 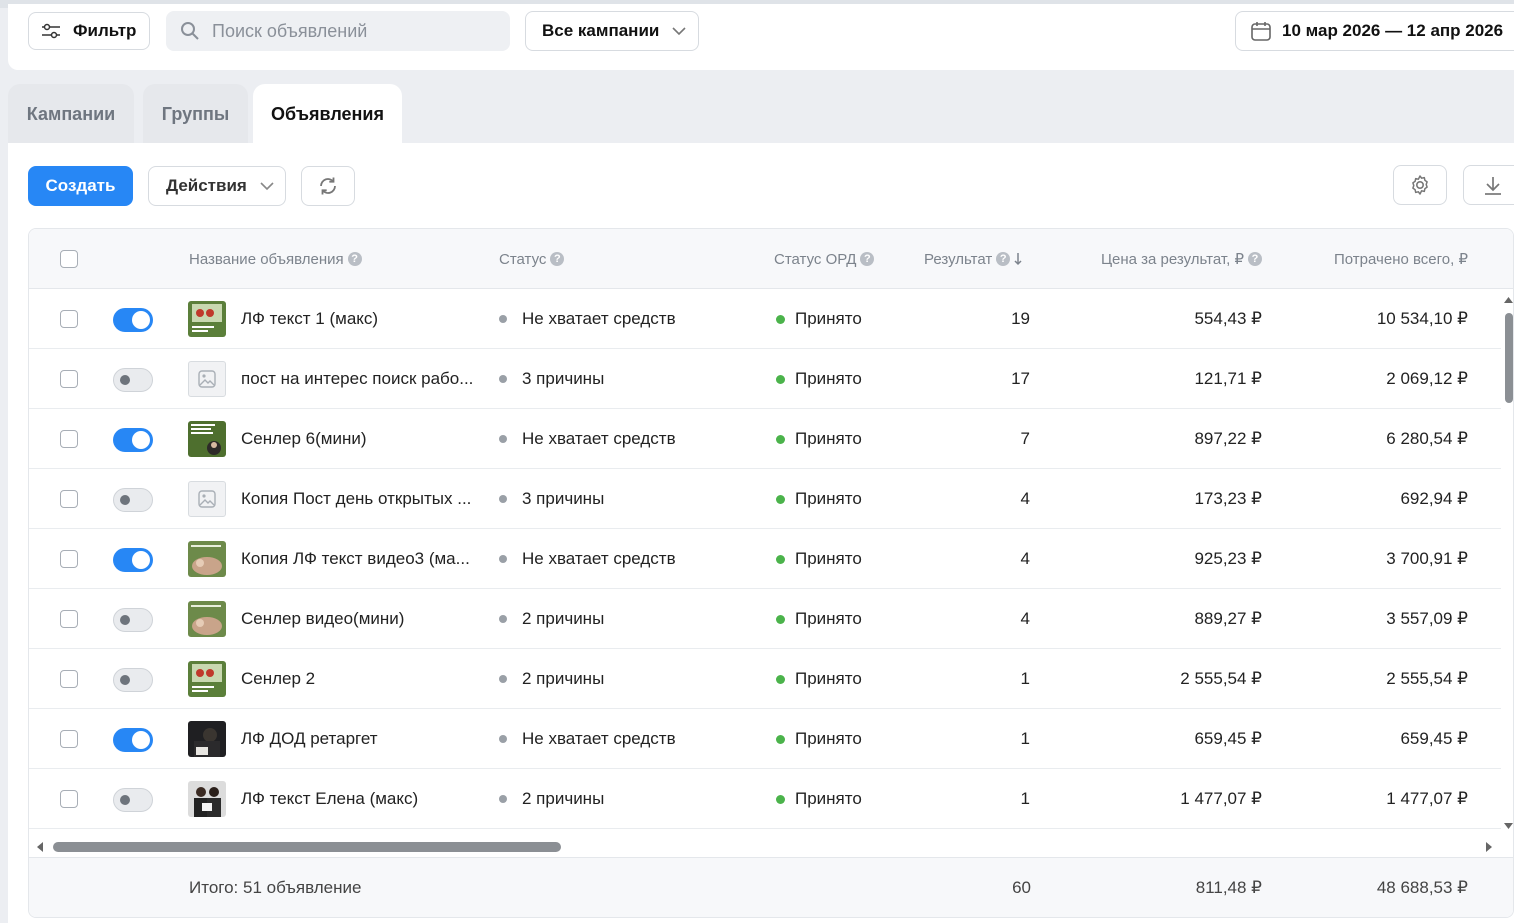 I want to click on scroll-down-arrow-icon, so click(x=1508, y=826).